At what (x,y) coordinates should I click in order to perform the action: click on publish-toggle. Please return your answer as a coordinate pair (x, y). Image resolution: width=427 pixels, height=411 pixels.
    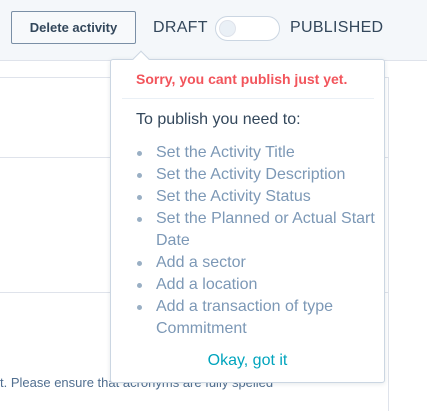
    Looking at the image, I should click on (247, 28).